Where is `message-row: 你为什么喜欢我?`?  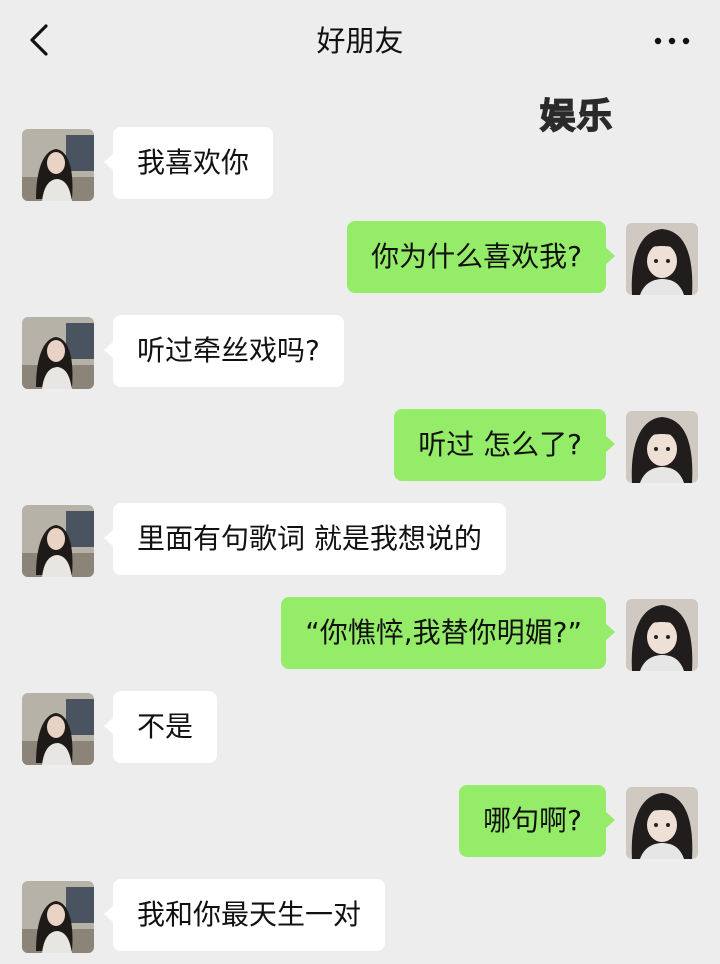 message-row: 你为什么喜欢我? is located at coordinates (360, 259).